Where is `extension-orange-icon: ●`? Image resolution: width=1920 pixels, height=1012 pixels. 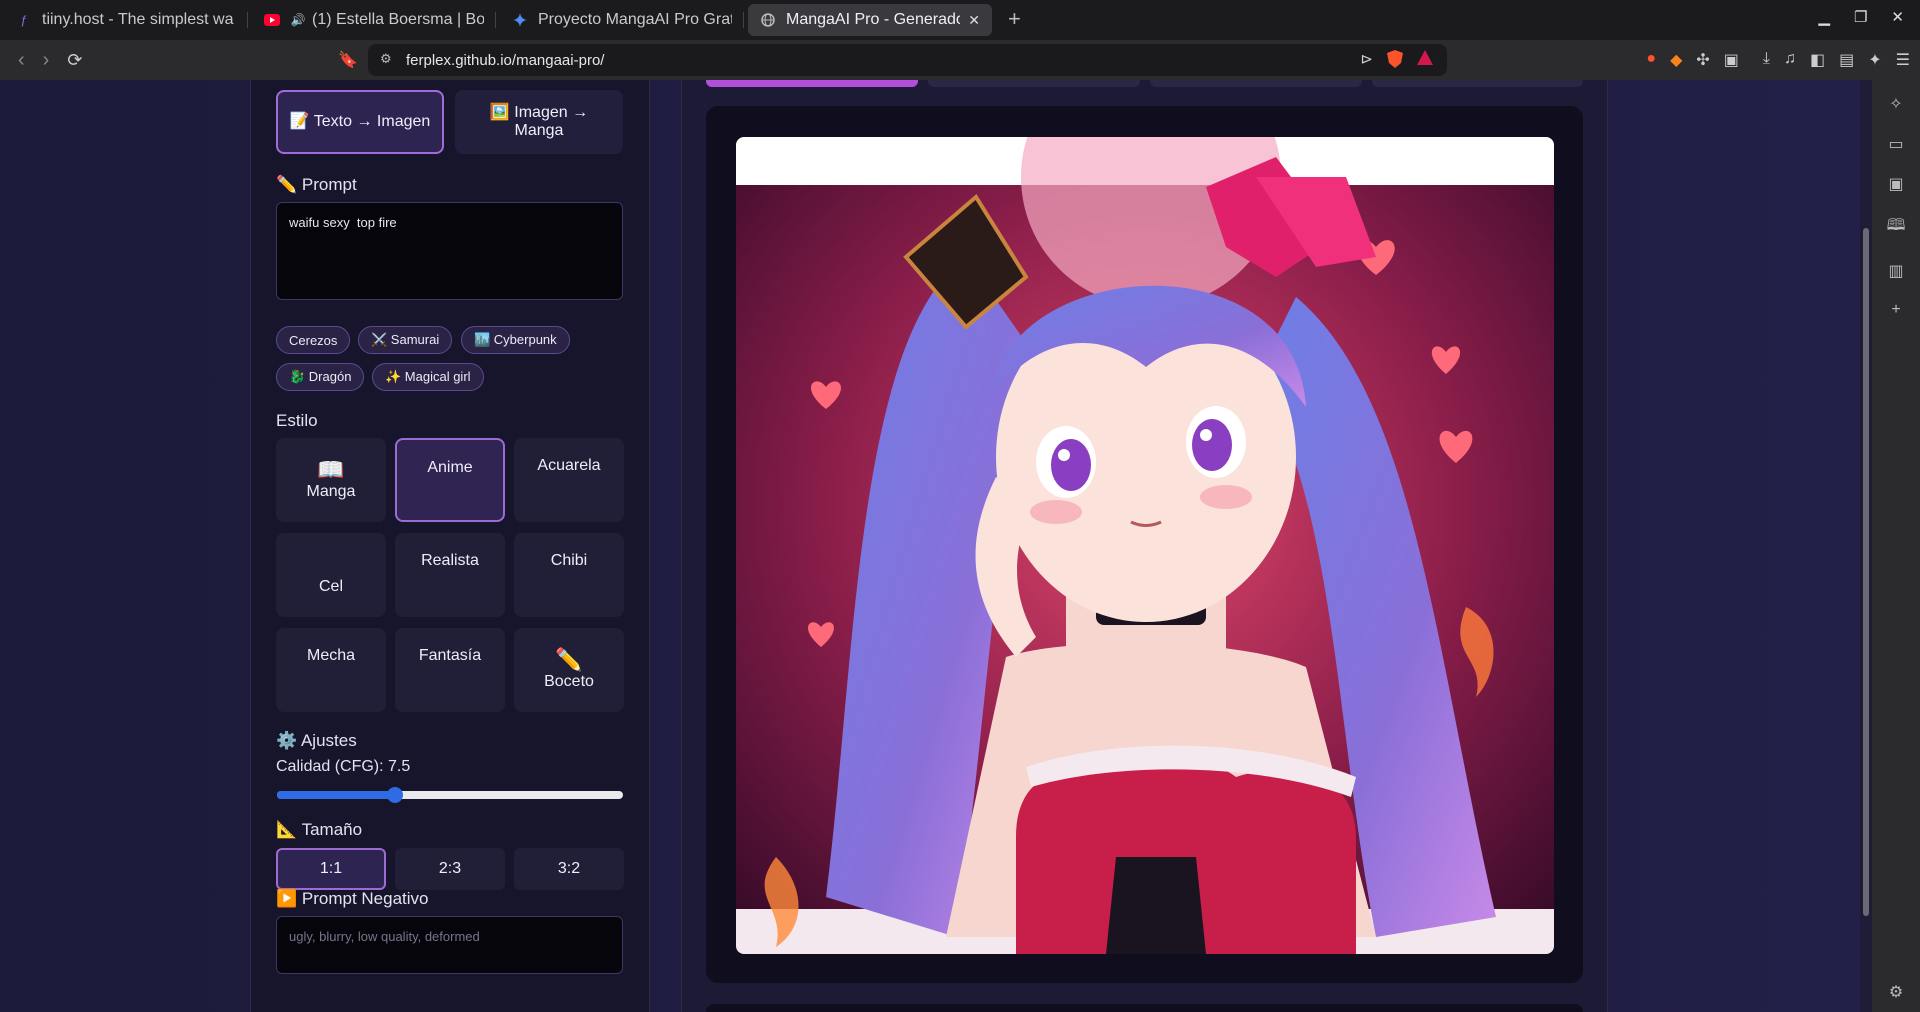
extension-orange-icon: ● is located at coordinates (1651, 60).